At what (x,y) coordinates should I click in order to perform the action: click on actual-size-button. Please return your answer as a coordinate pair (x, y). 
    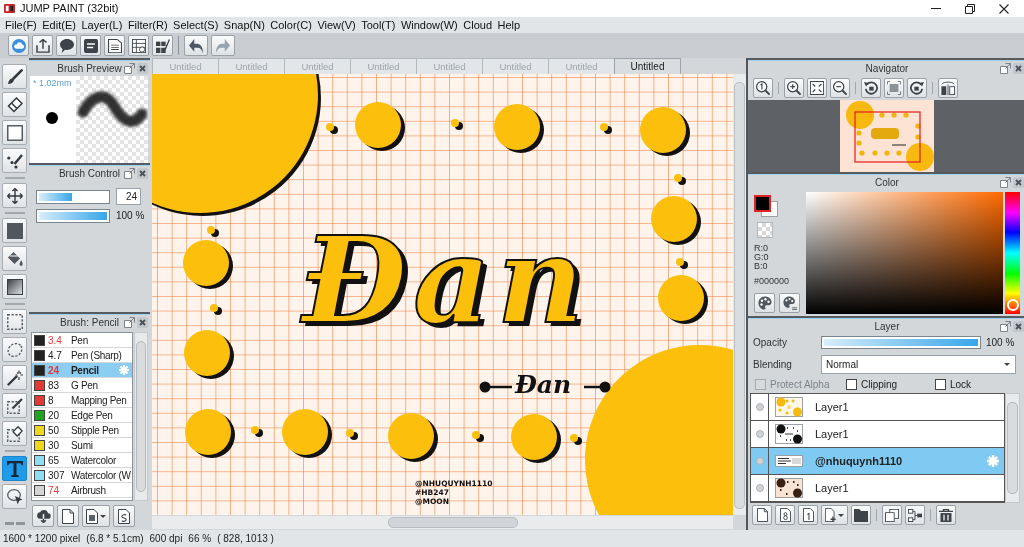
    Looking at the image, I should click on (763, 88).